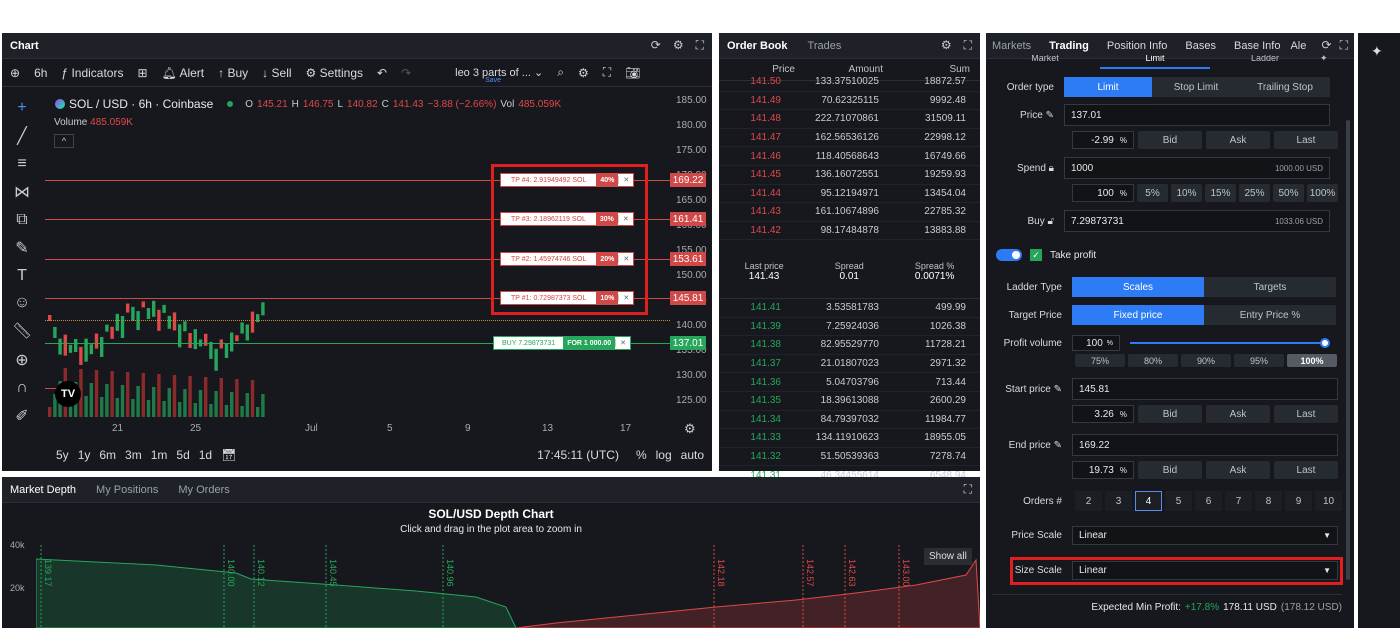  Describe the element at coordinates (1298, 46) in the screenshot. I see `tab-alerts: Ale` at that location.